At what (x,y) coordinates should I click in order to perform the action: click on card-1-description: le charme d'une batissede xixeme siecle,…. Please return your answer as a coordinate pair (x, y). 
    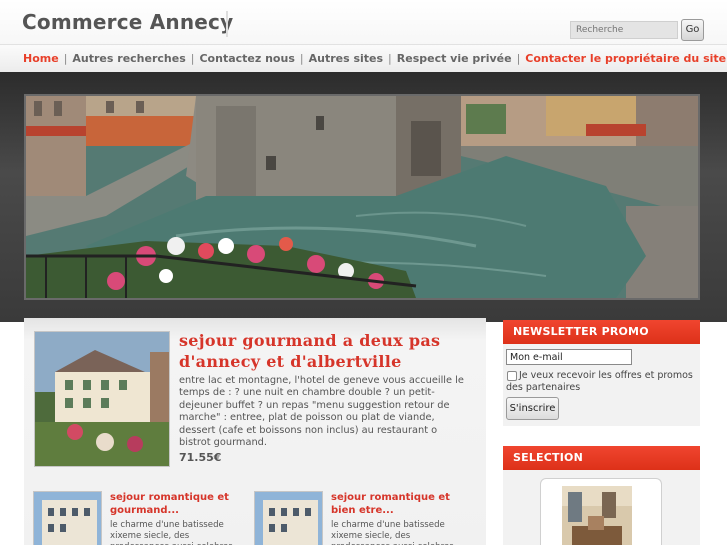
    Looking at the image, I should click on (171, 532).